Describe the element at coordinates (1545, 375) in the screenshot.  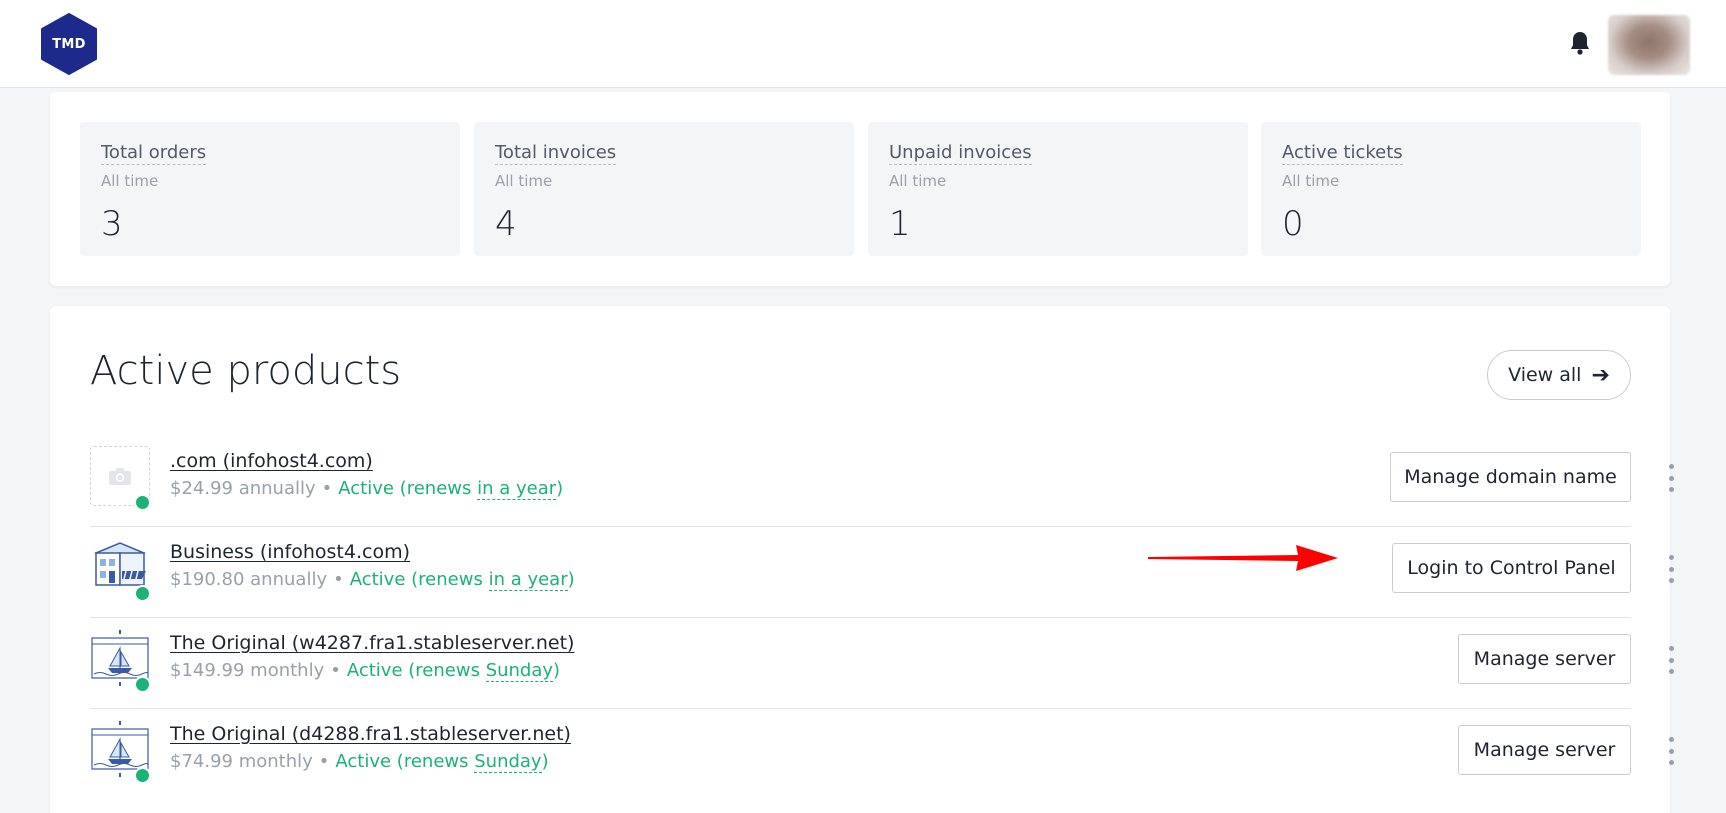
I see `view-all-label: View all` at that location.